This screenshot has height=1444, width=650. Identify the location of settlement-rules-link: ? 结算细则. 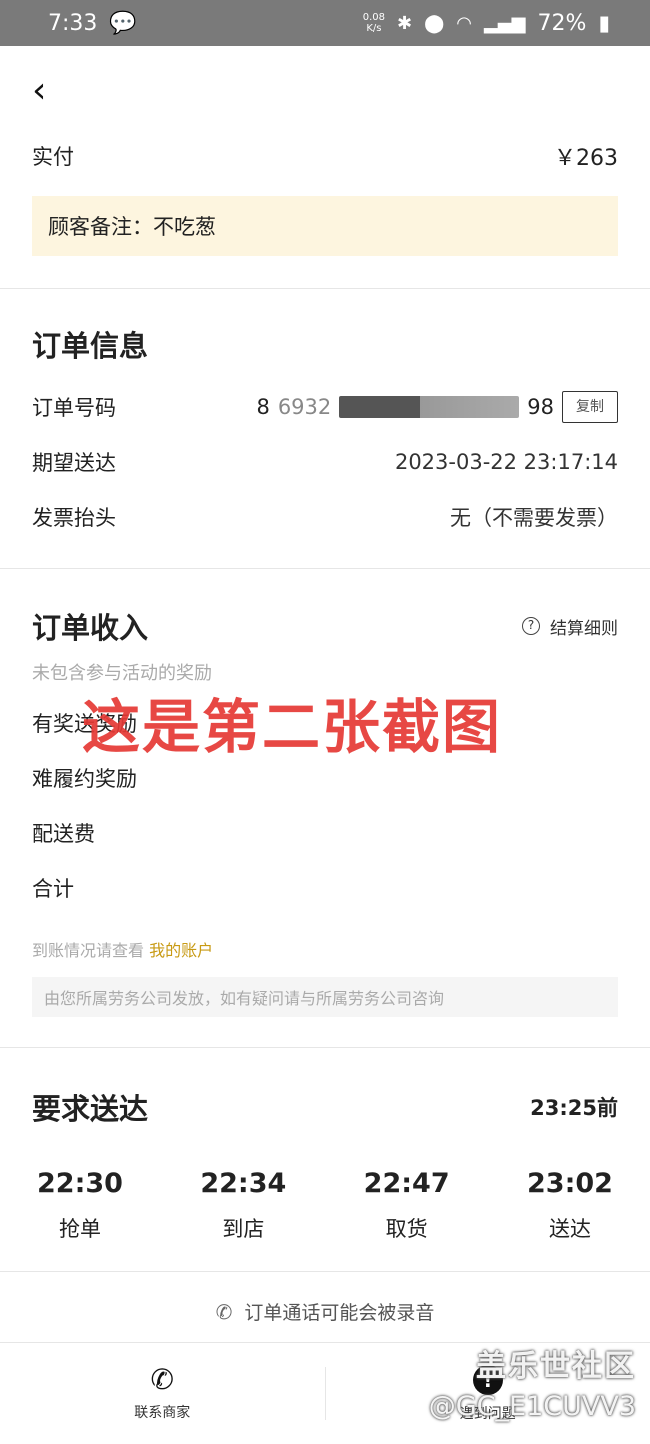
(570, 626).